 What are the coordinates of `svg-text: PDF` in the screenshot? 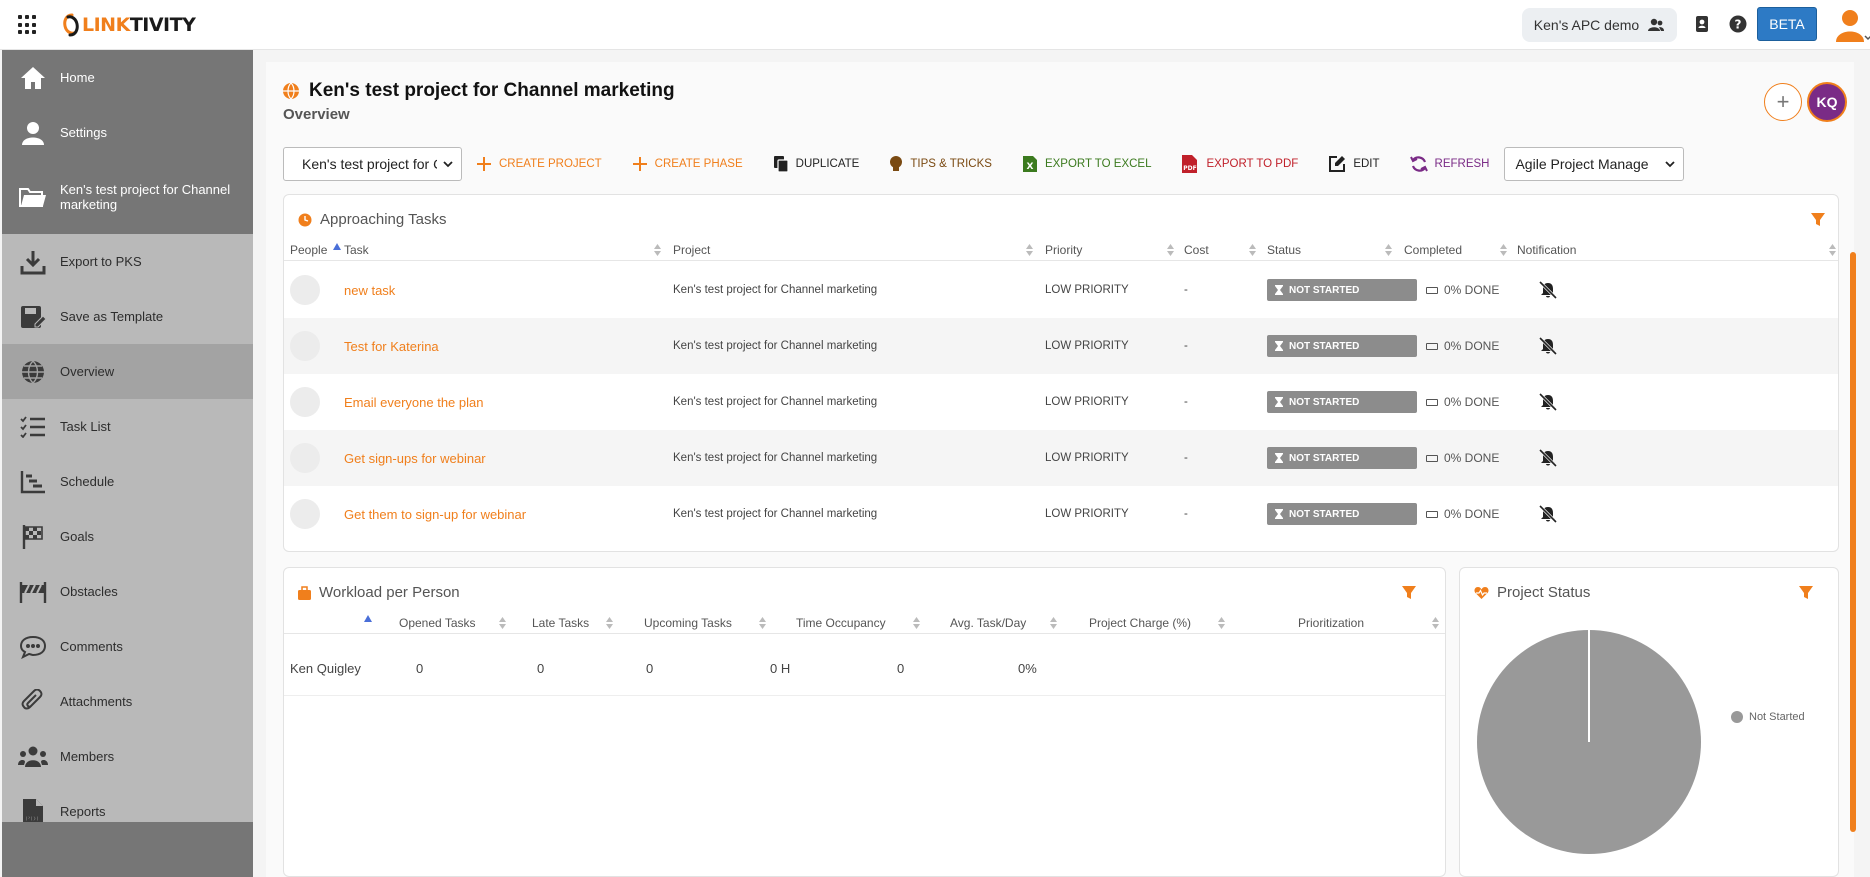 It's located at (1190, 168).